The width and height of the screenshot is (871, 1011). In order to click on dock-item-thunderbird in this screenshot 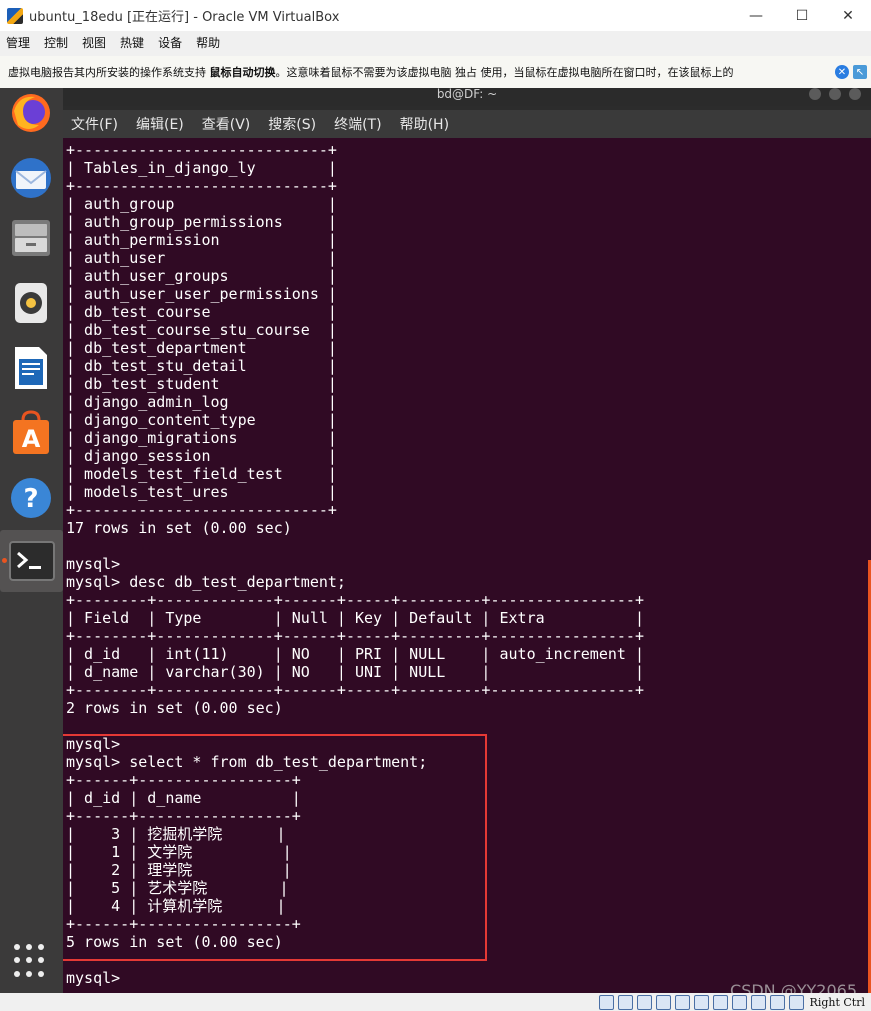, I will do `click(31, 178)`.